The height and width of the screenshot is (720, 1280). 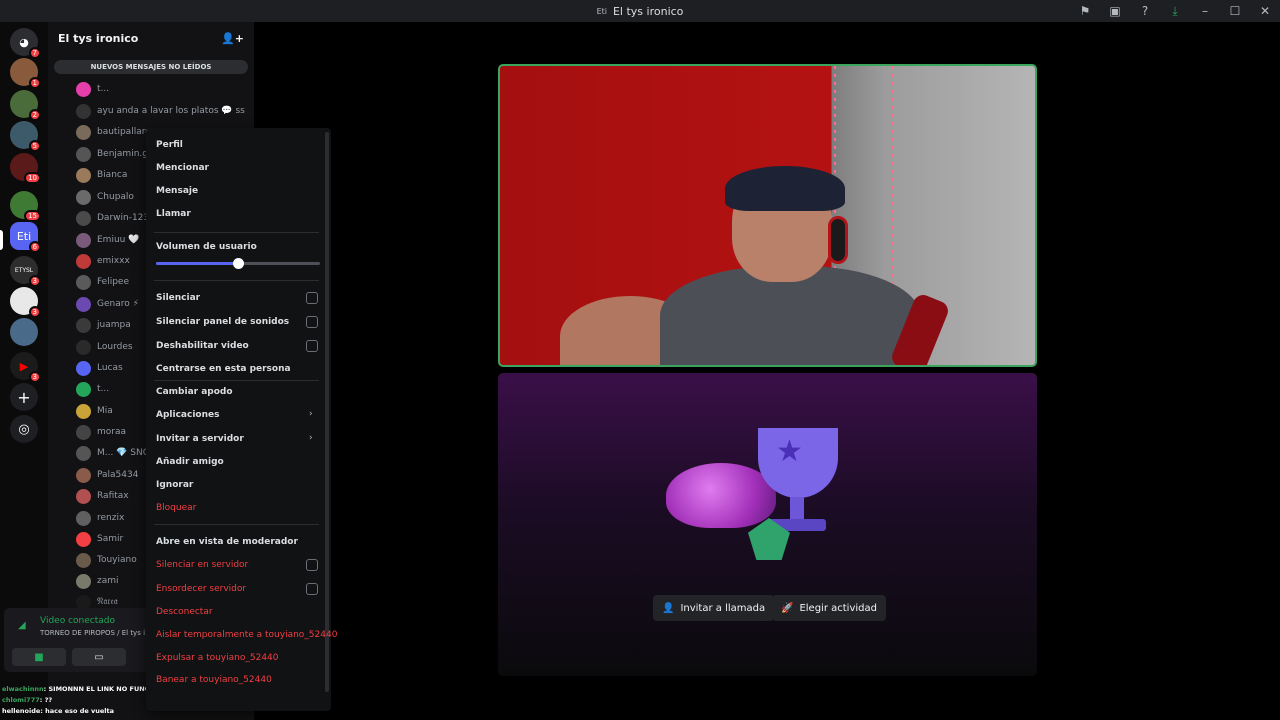 I want to click on member-item: Rafitax, so click(x=102, y=496).